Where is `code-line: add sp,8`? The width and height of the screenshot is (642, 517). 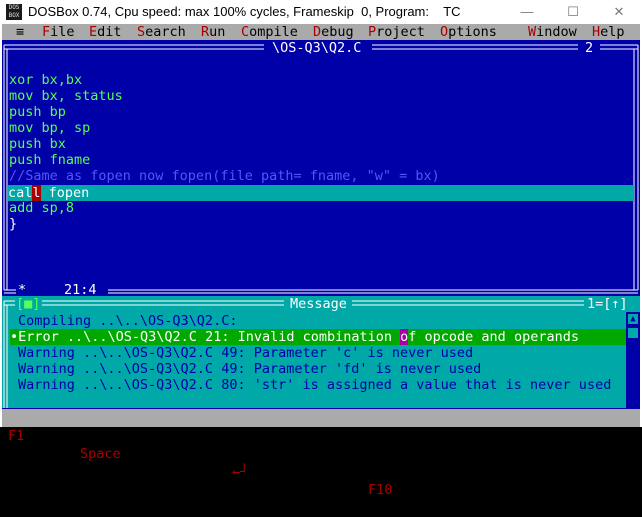
code-line: add sp,8 is located at coordinates (42, 208).